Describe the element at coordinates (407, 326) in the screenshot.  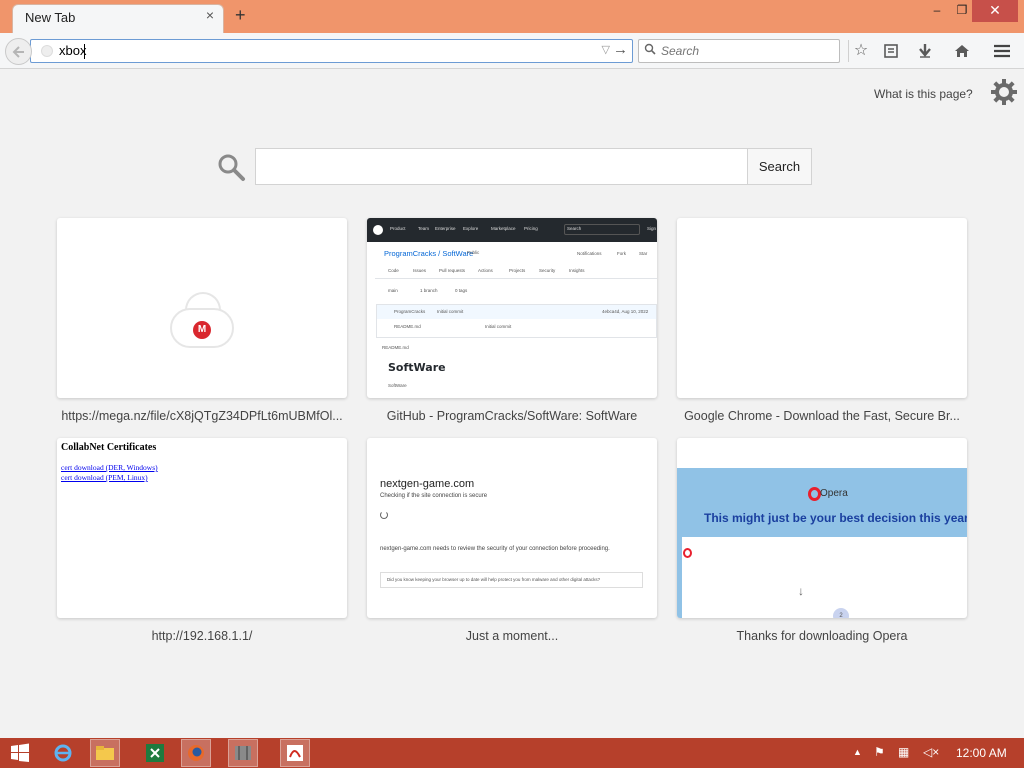
I see `github-file-name: README.md` at that location.